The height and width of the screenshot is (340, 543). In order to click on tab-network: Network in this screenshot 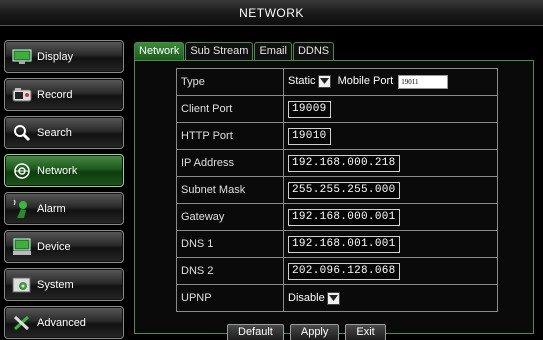, I will do `click(159, 51)`.